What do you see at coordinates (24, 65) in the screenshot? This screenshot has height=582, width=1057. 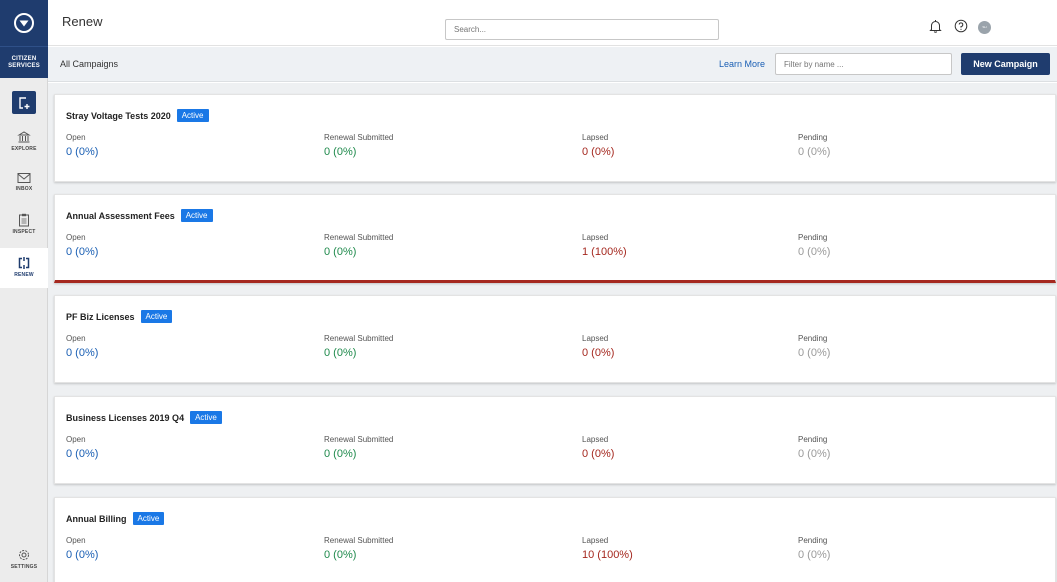 I see `brand-line-2: SERVICES` at bounding box center [24, 65].